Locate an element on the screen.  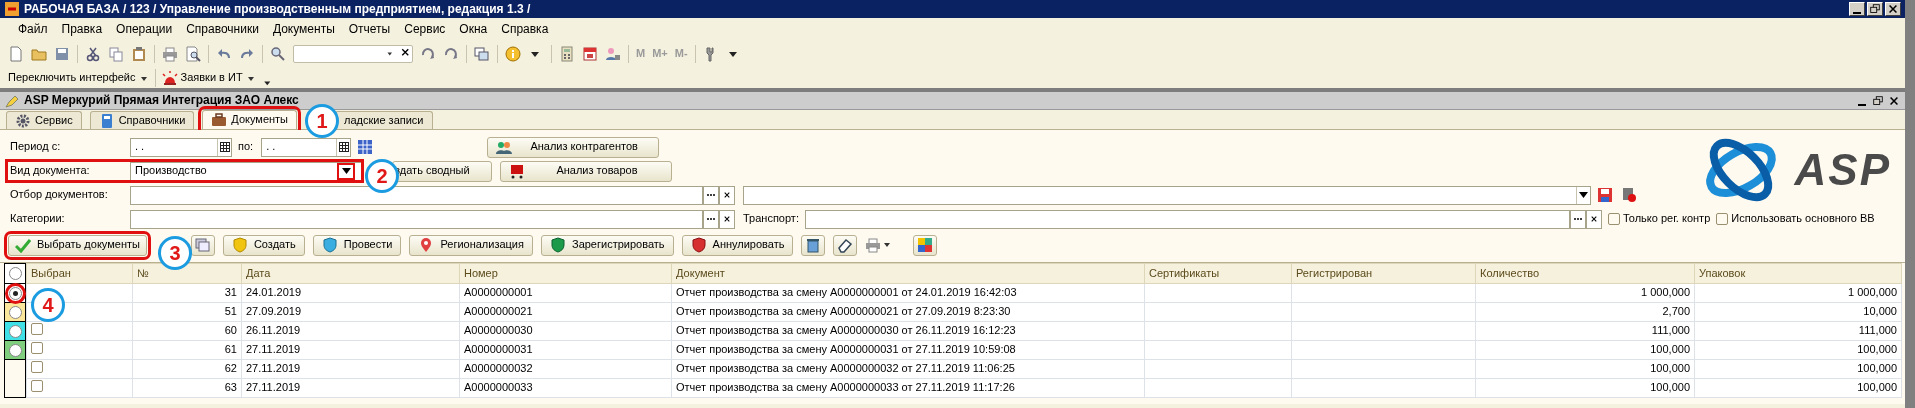
column-header: Номер is located at coordinates (565, 273).